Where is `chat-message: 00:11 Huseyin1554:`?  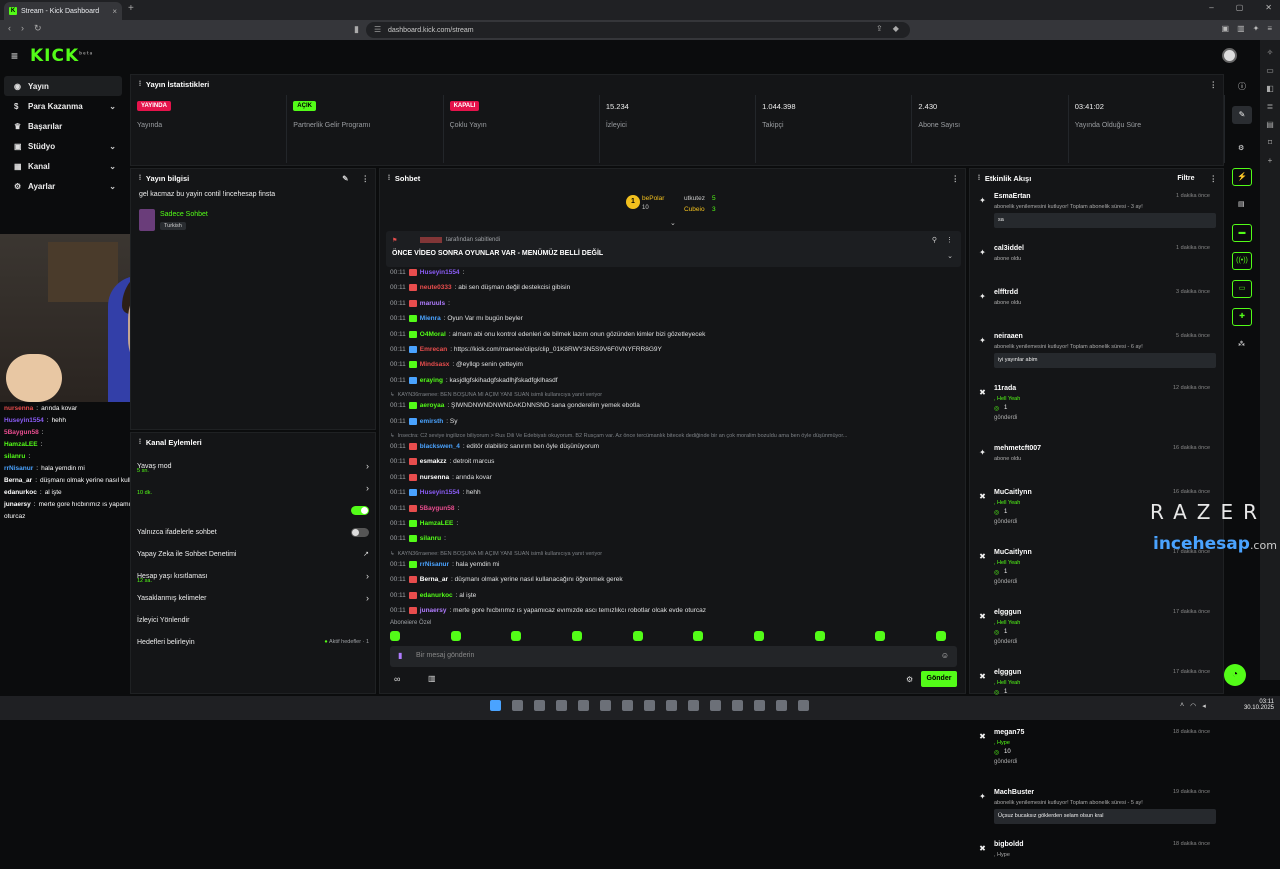 chat-message: 00:11 Huseyin1554: is located at coordinates (670, 272).